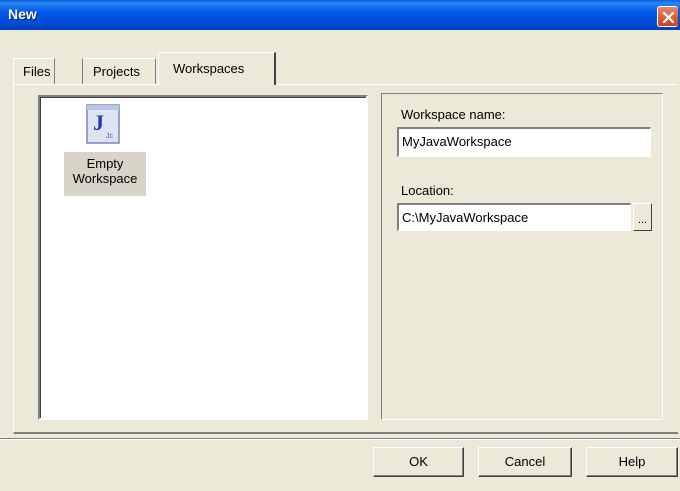 The width and height of the screenshot is (680, 491). What do you see at coordinates (524, 142) in the screenshot?
I see `workspace-name-field: MyJavaWorkspace` at bounding box center [524, 142].